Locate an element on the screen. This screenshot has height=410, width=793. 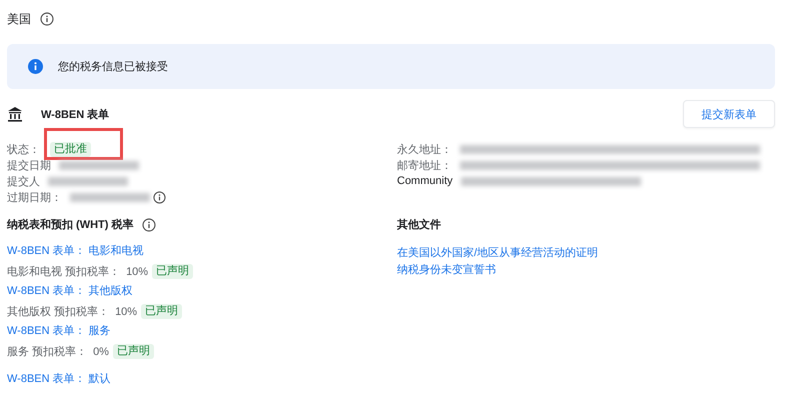
form-link: W-8BEN 表单： 电影和电视 is located at coordinates (202, 251).